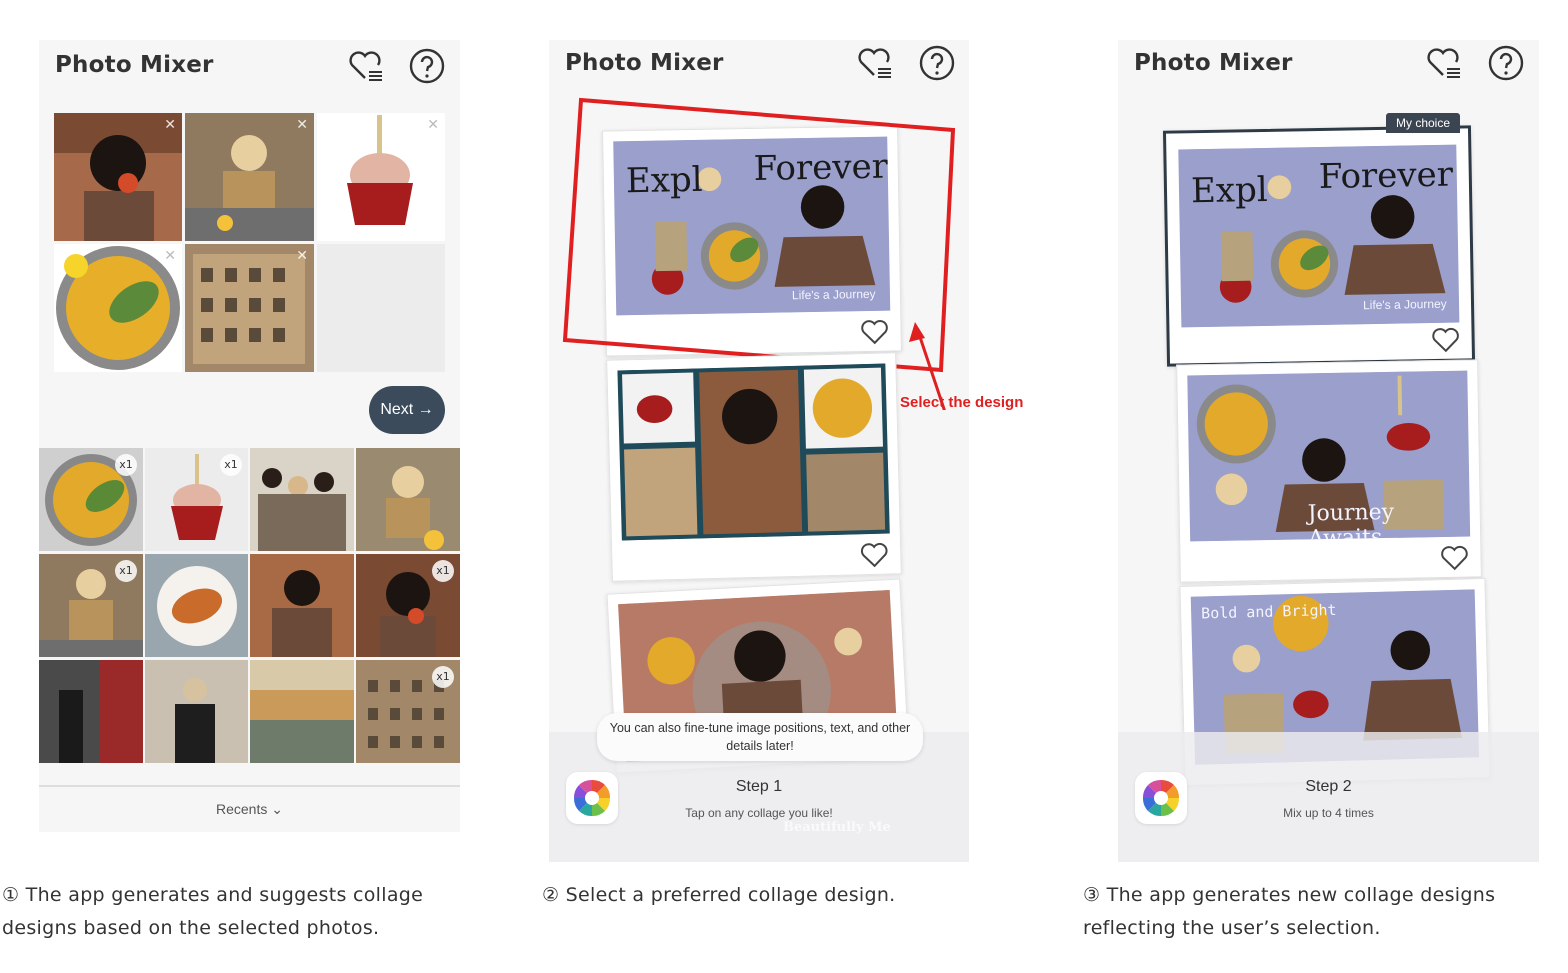  Describe the element at coordinates (753, 452) in the screenshot. I see `collage-design` at that location.